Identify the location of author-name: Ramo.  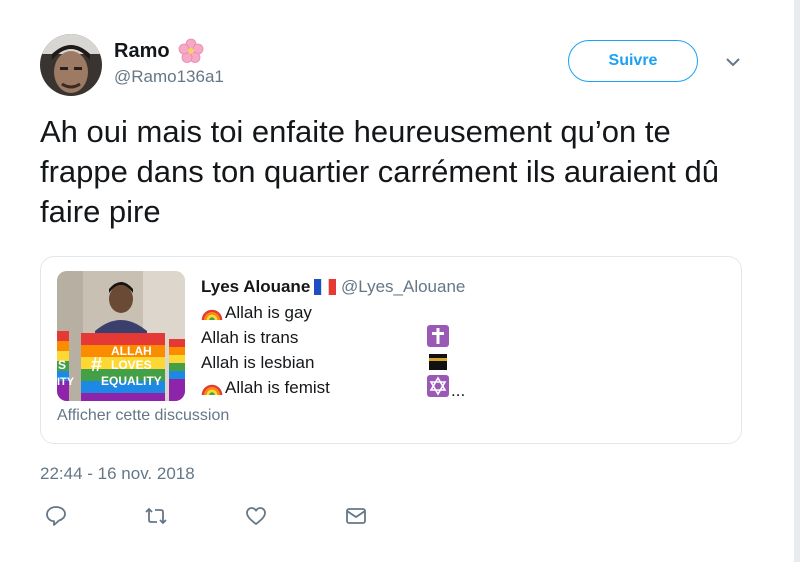
(159, 51).